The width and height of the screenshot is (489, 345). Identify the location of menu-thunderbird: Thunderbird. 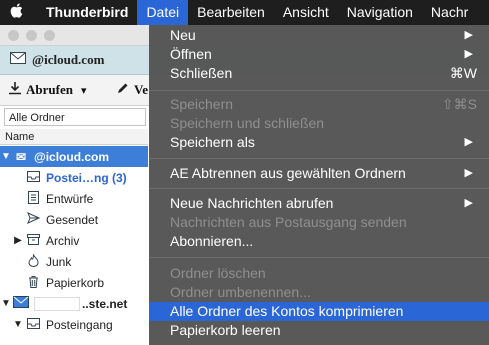
(84, 12).